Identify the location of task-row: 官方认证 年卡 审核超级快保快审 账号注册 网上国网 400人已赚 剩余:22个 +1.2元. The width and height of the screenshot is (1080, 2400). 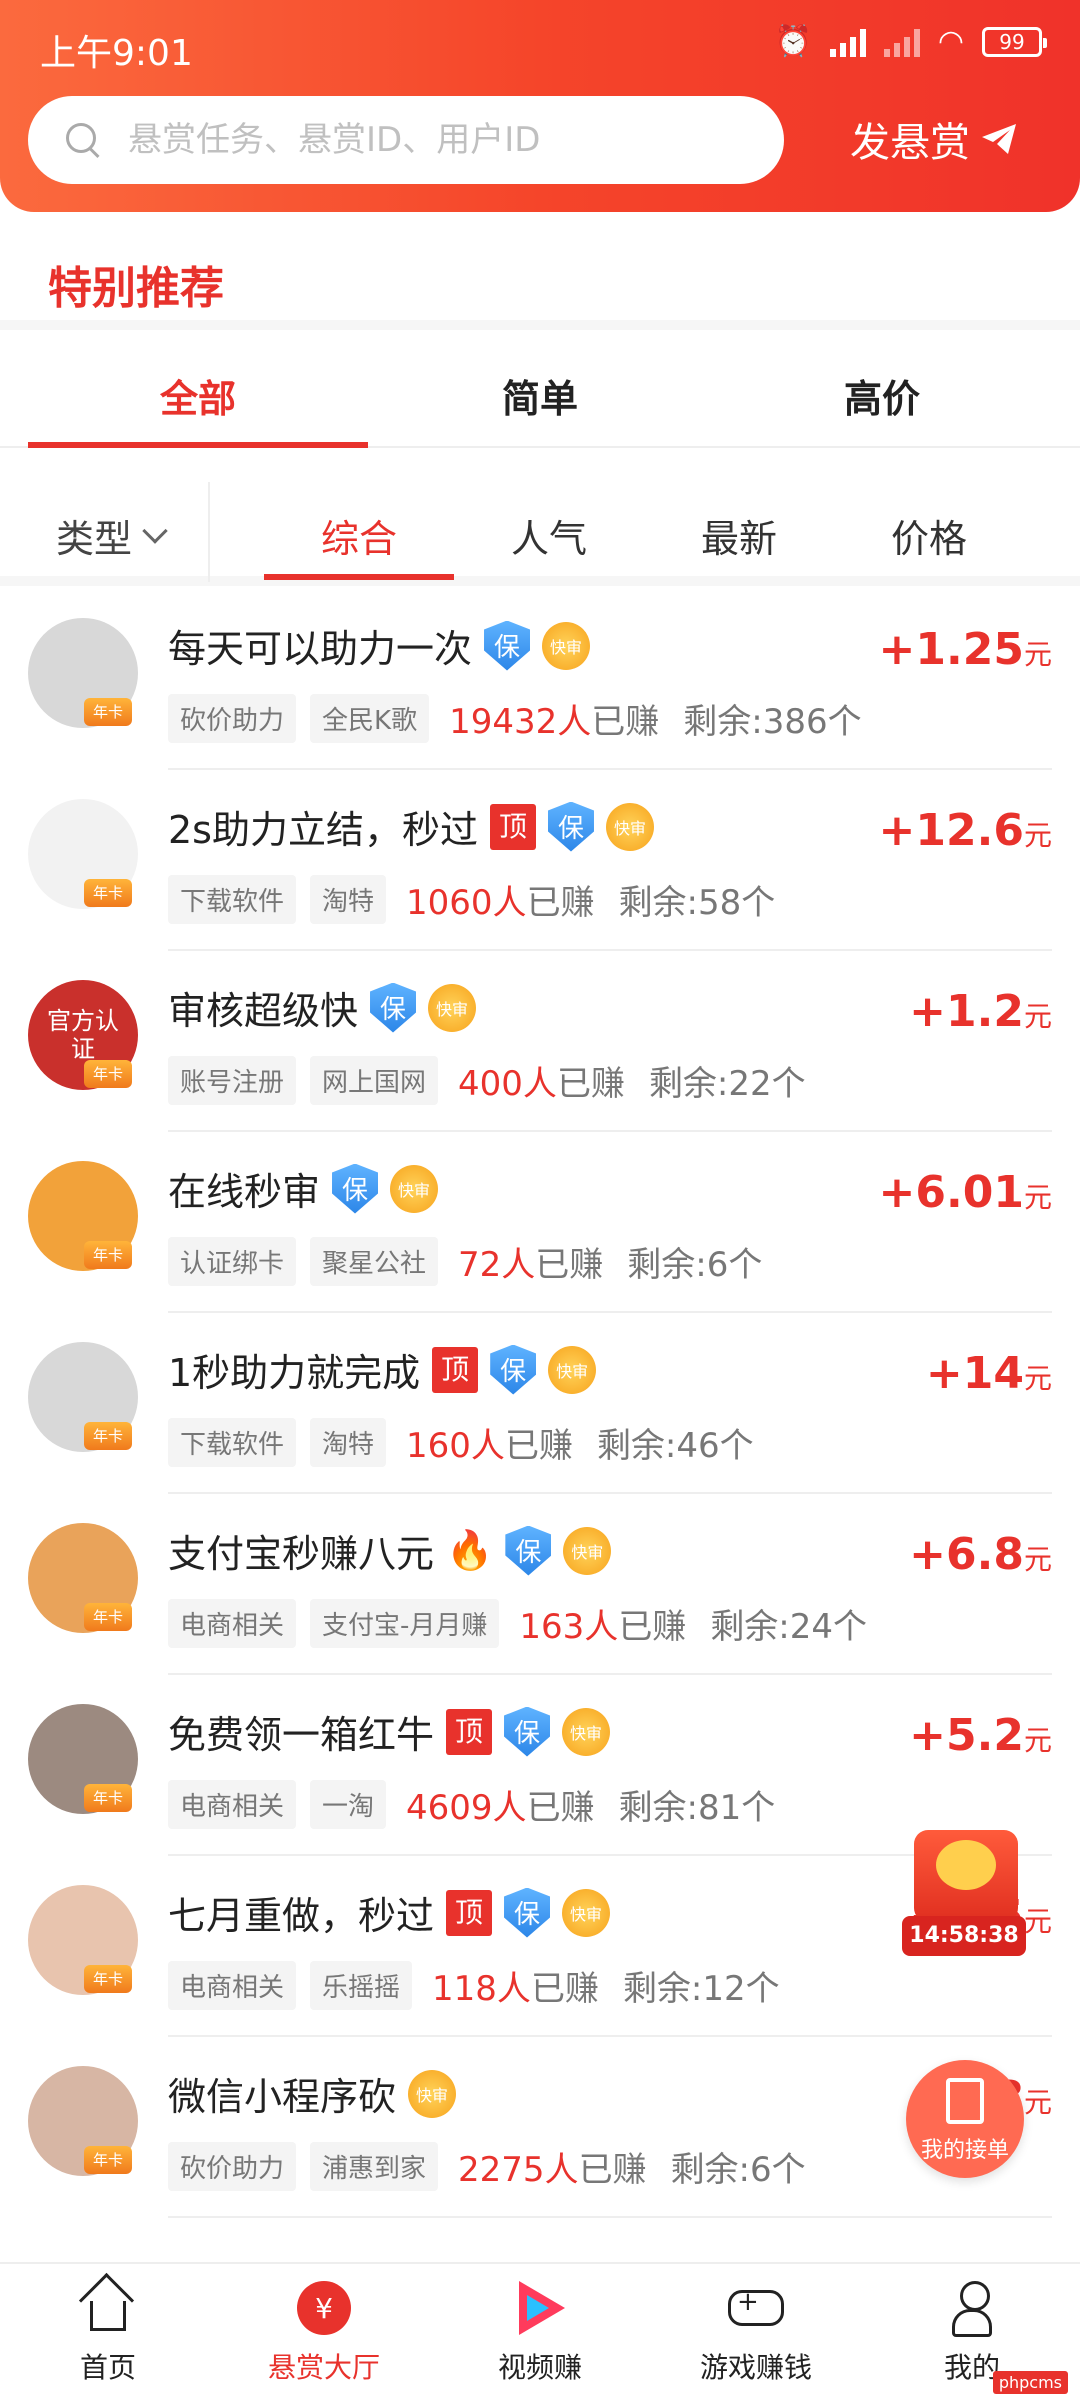
(540, 1042).